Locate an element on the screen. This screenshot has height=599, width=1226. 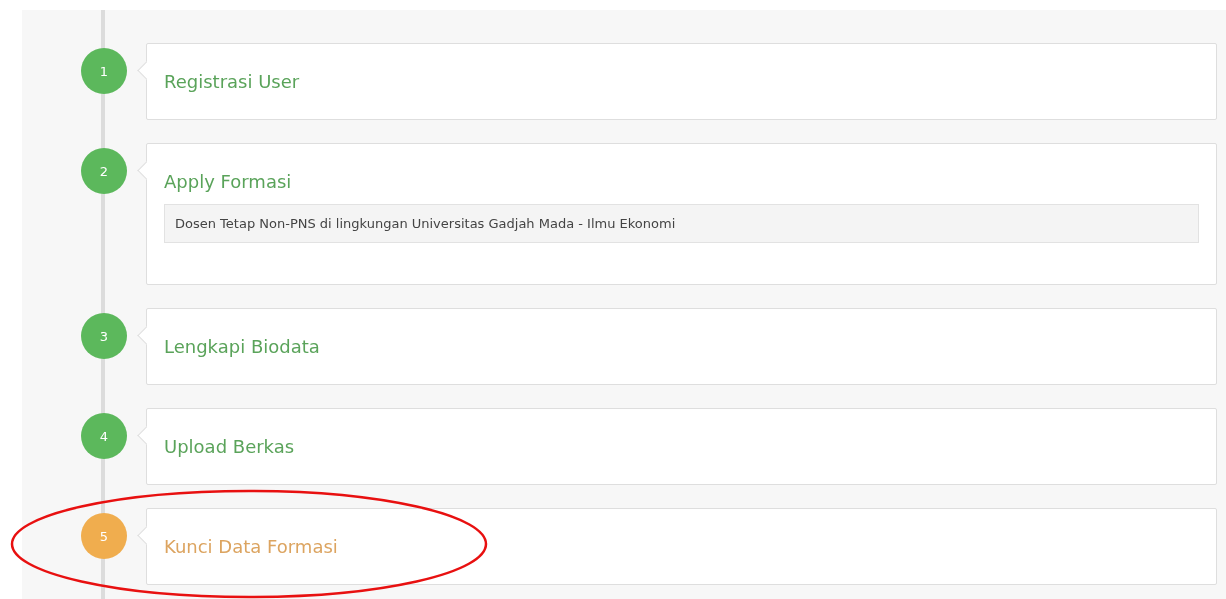
step-title: Kunci Data Formasi is located at coordinates (251, 547).